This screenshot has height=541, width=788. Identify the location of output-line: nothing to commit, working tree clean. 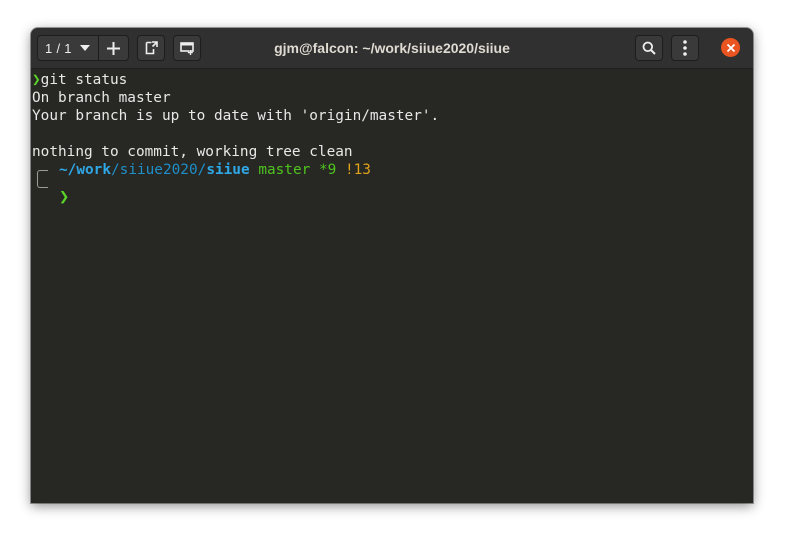
(192, 152).